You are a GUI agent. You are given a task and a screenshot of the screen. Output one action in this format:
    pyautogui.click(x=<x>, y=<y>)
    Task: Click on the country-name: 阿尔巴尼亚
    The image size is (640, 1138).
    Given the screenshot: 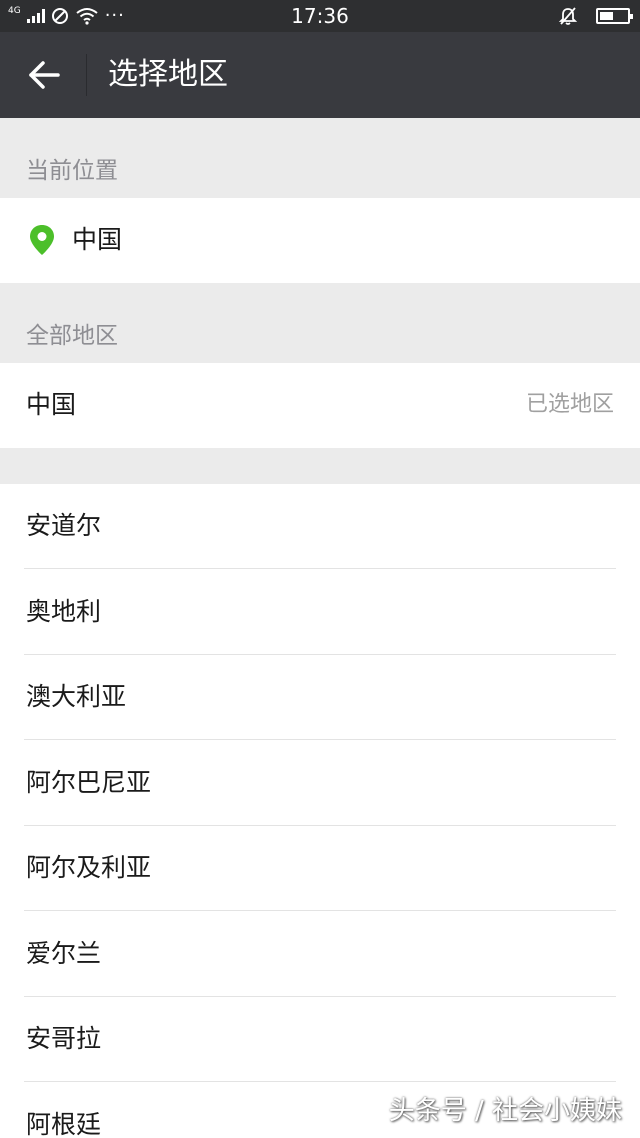 What is the action you would take?
    pyautogui.click(x=89, y=782)
    